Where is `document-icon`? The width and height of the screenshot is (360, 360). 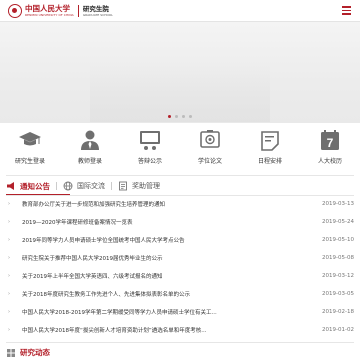
document-icon is located at coordinates (123, 186).